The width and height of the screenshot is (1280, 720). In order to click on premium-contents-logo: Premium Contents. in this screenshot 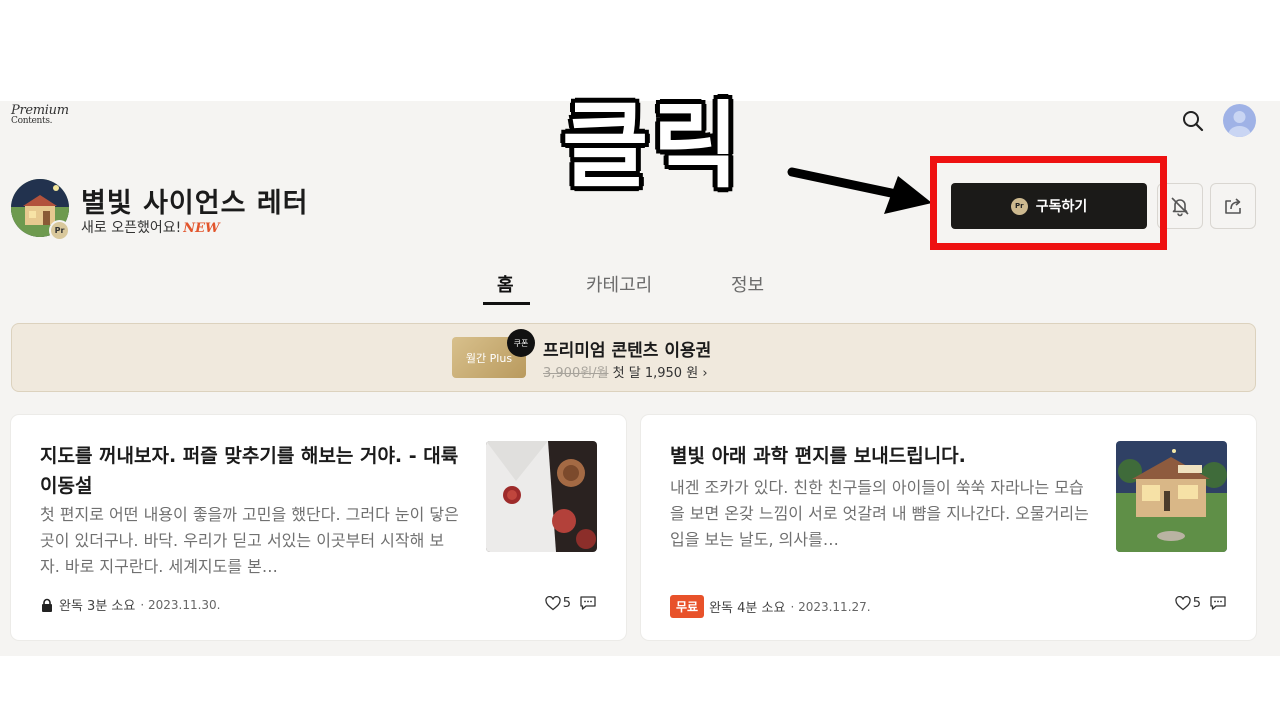, I will do `click(43, 120)`.